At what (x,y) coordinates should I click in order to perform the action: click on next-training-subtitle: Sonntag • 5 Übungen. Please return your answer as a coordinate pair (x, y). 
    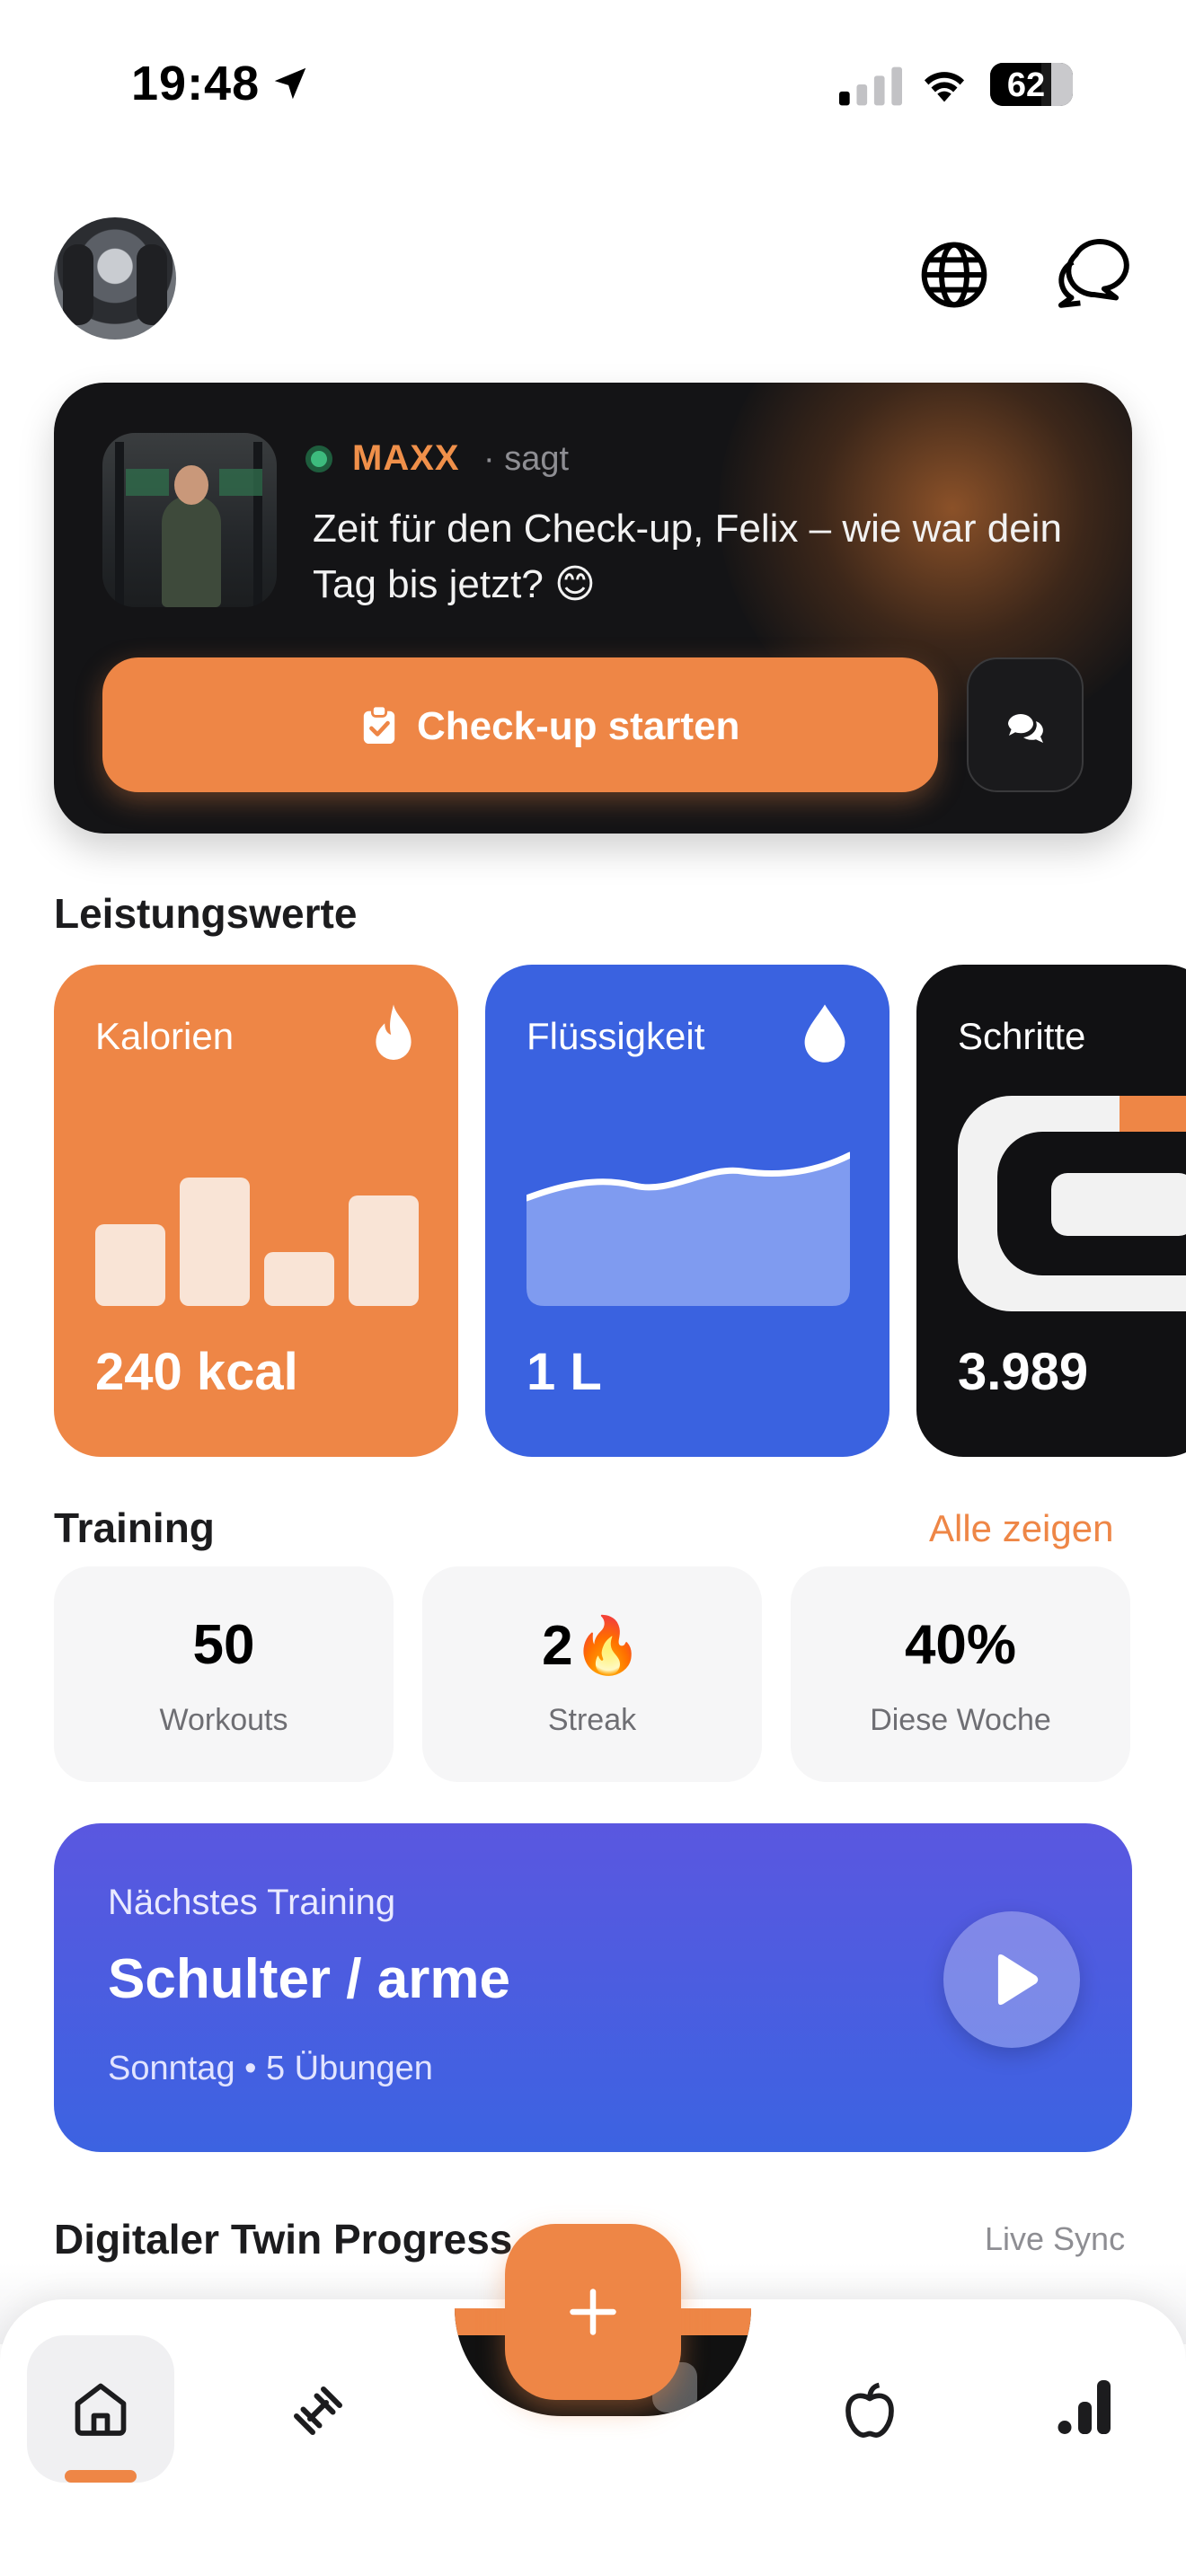
    Looking at the image, I should click on (270, 2068).